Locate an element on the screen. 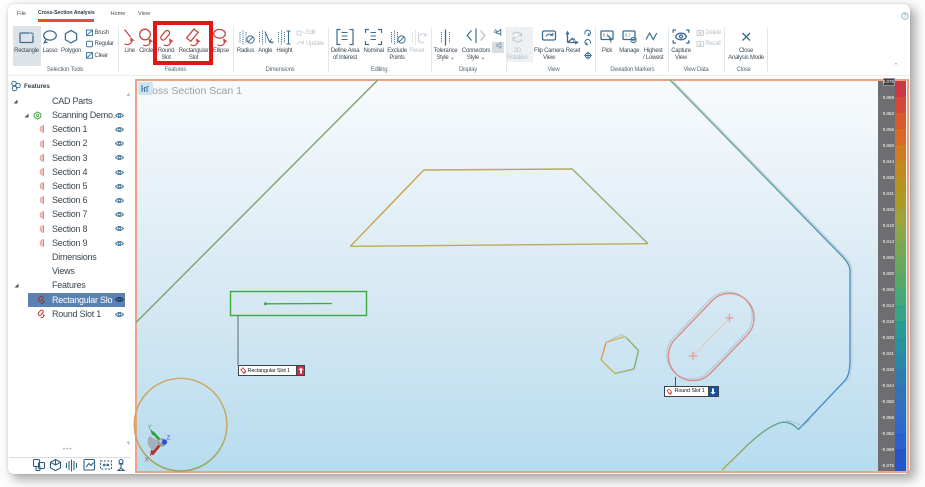  svg-text: X is located at coordinates (147, 460).